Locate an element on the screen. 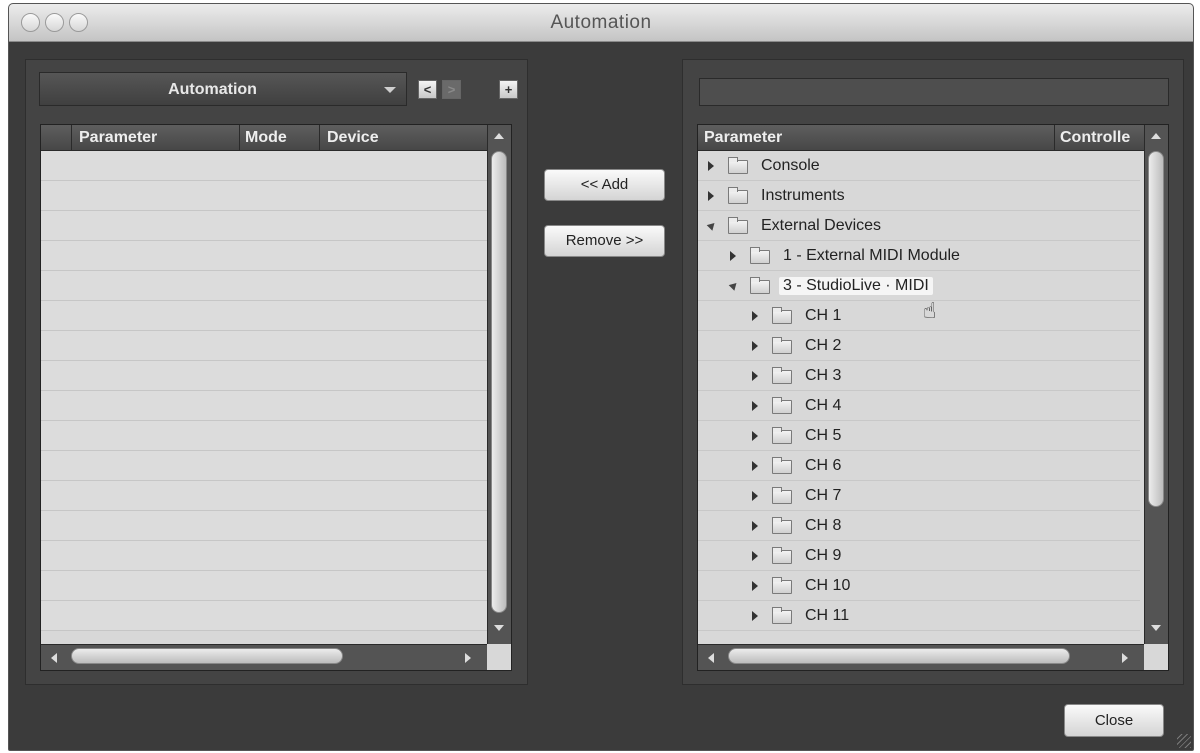 This screenshot has width=1200, height=753. tree-row: CH 4 is located at coordinates (919, 406).